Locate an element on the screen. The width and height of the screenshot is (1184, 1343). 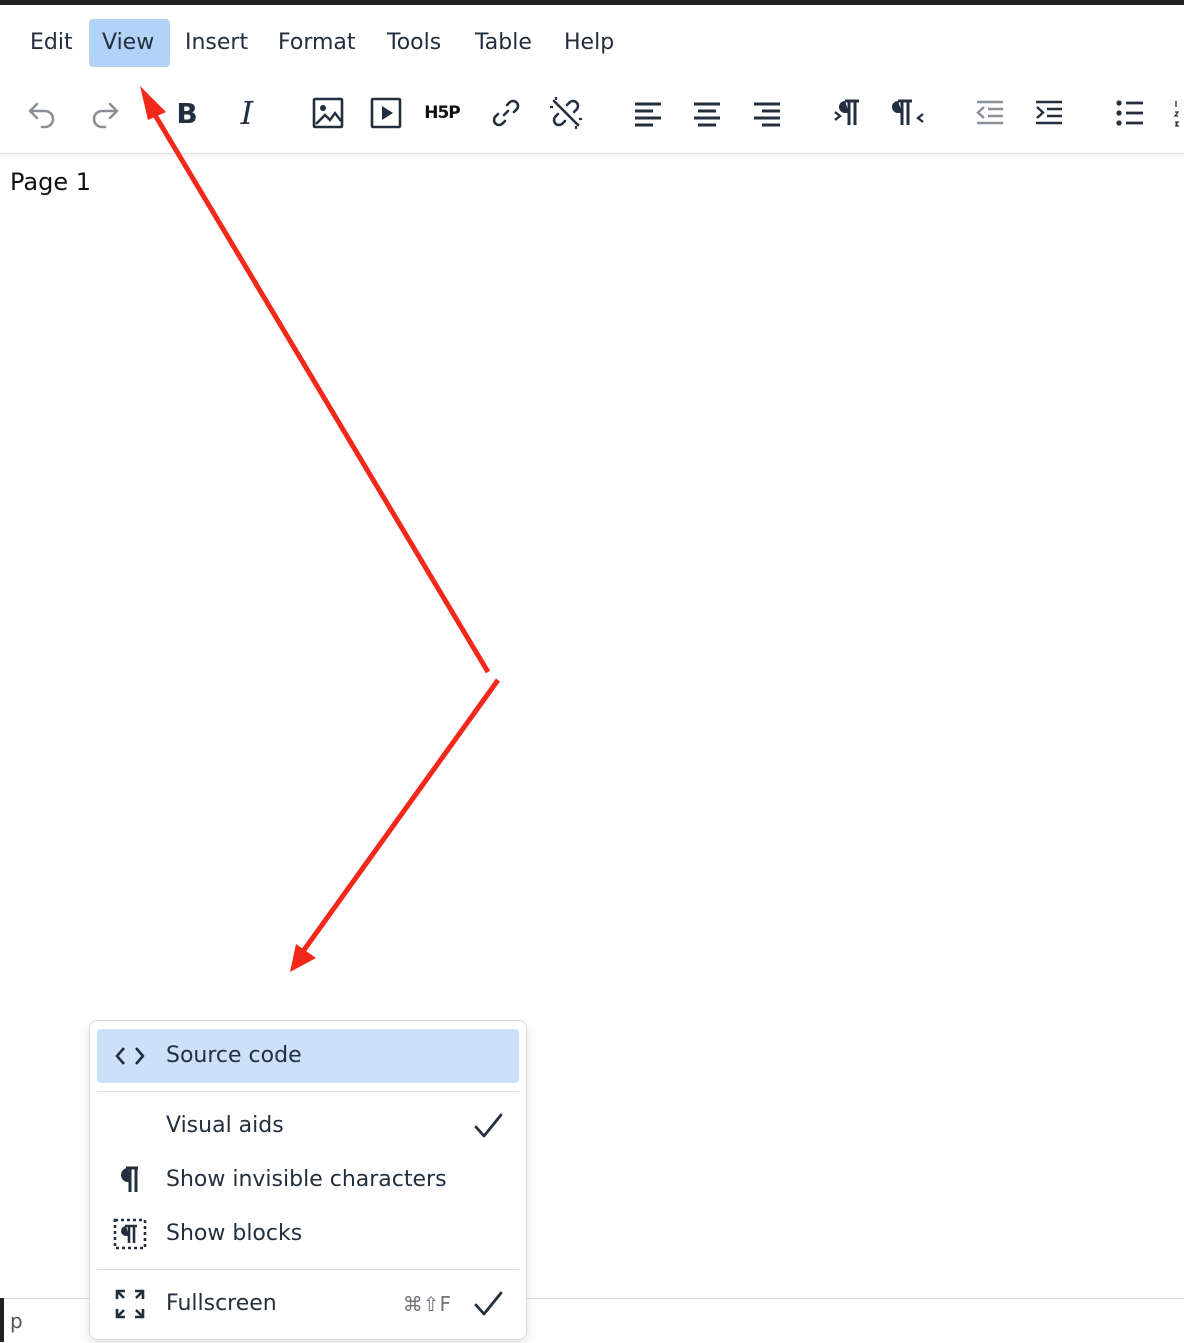
align-center-button is located at coordinates (707, 113).